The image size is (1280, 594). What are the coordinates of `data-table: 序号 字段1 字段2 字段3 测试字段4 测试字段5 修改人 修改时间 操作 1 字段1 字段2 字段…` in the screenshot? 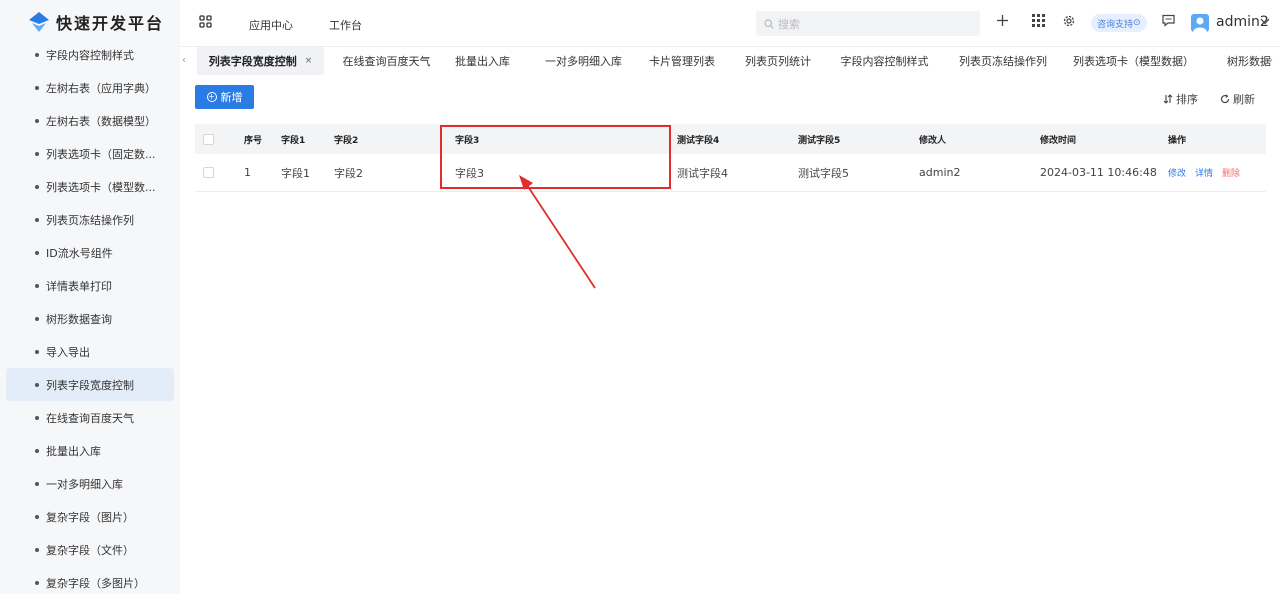 It's located at (730, 158).